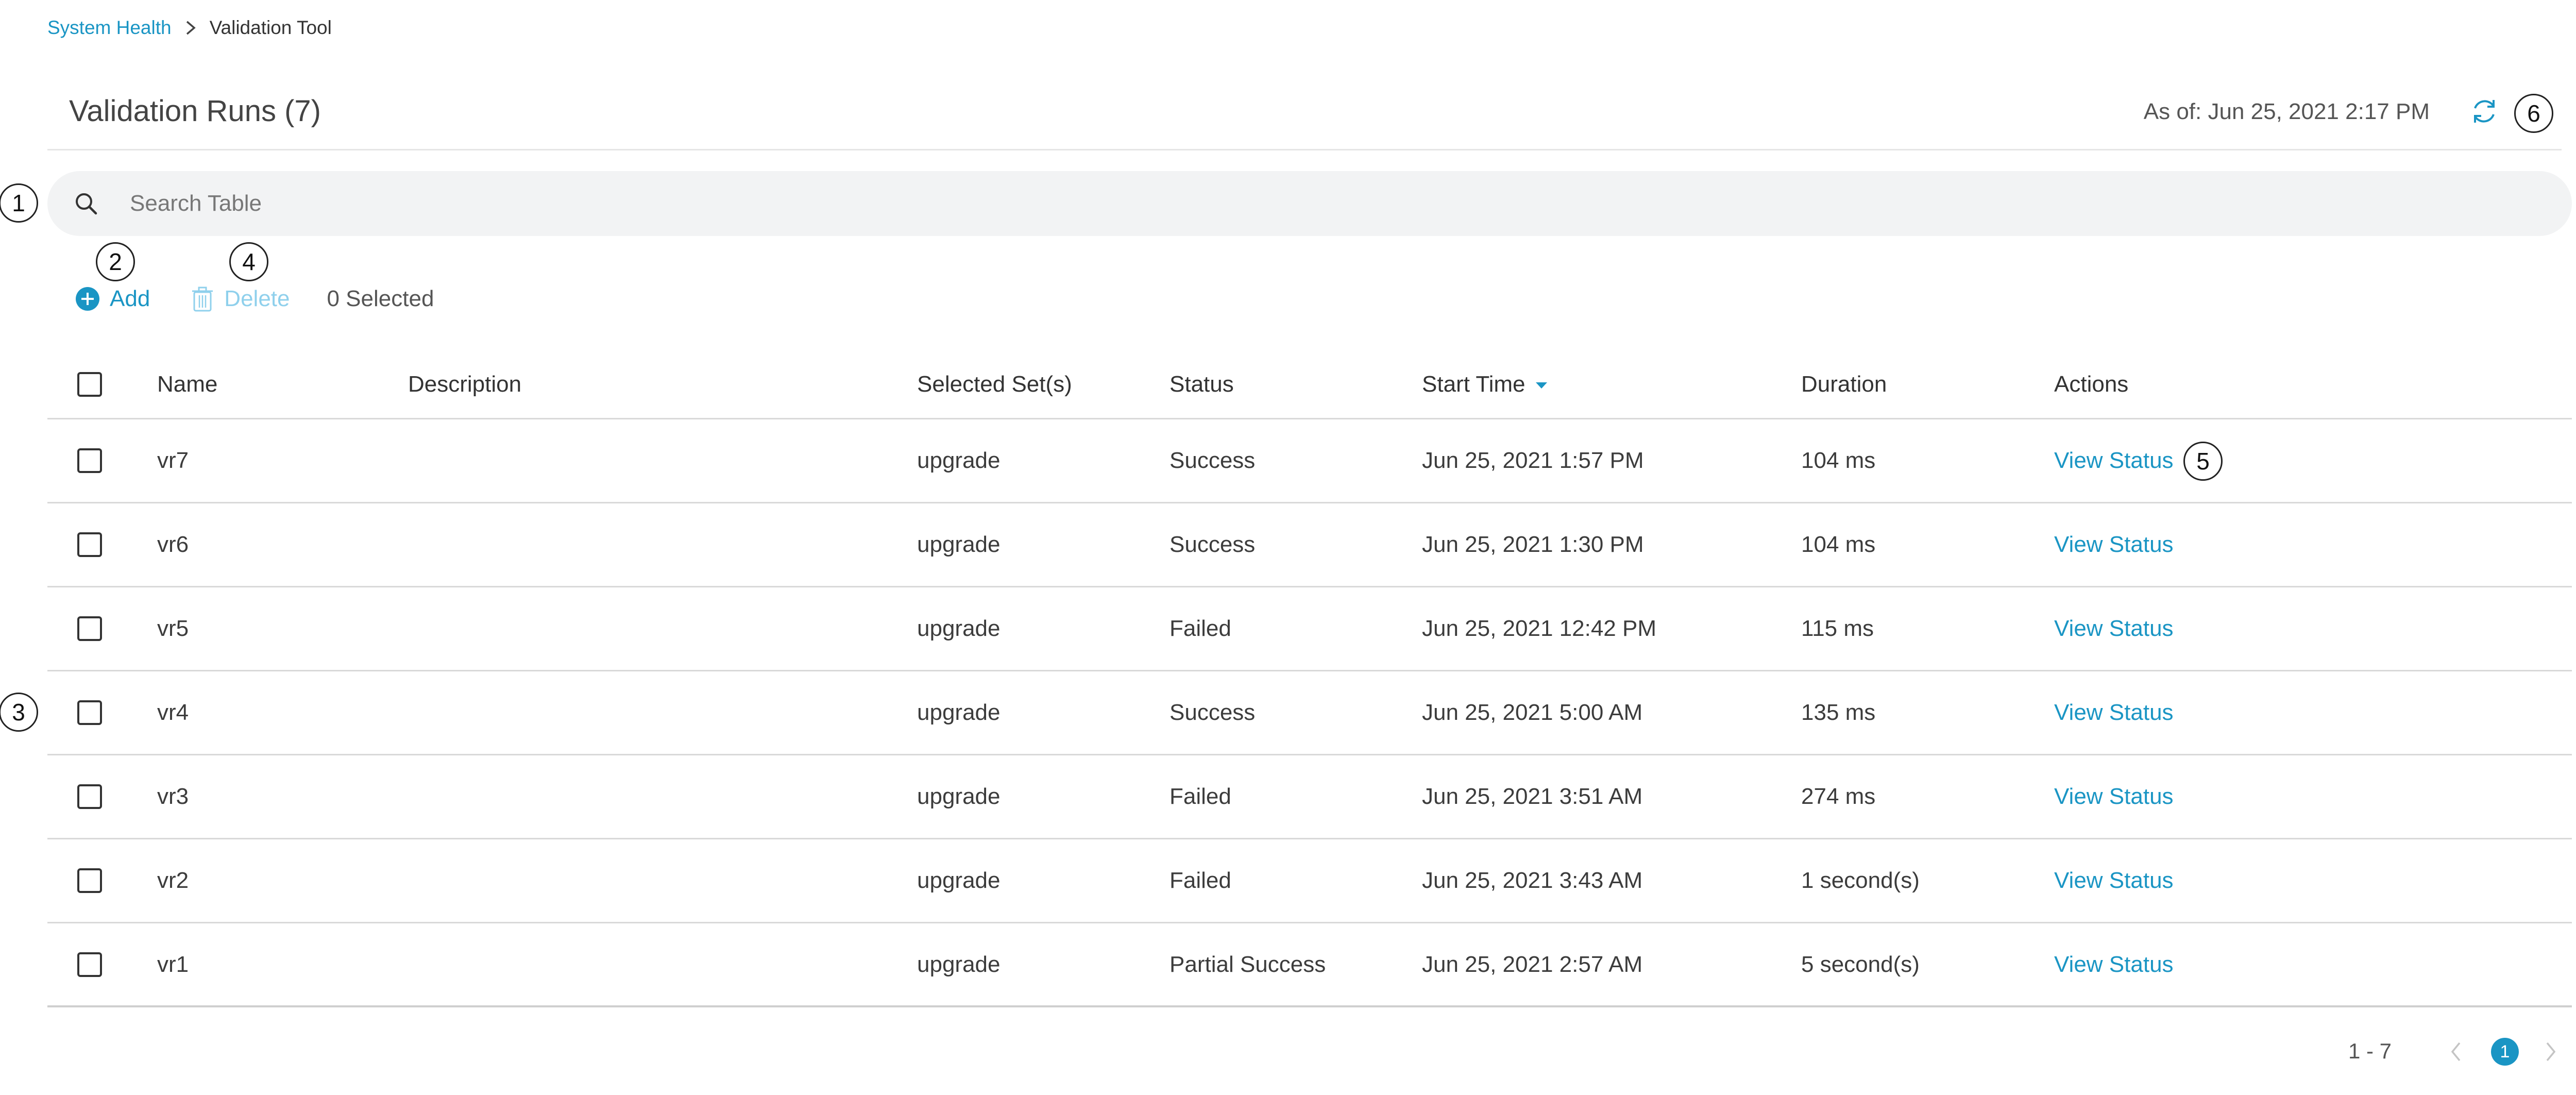  What do you see at coordinates (1860, 880) in the screenshot?
I see `cell-duration: 1 second(s)` at bounding box center [1860, 880].